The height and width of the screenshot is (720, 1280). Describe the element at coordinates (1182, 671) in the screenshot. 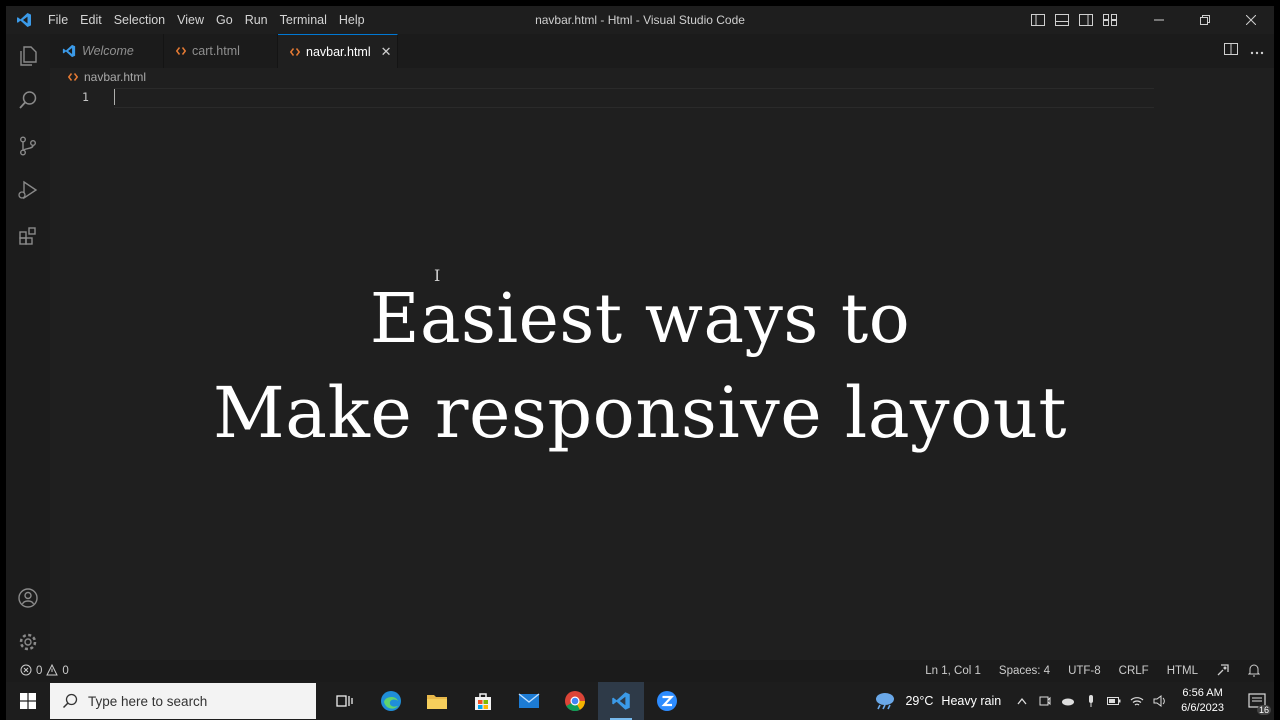

I see `language-mode: HTML` at that location.